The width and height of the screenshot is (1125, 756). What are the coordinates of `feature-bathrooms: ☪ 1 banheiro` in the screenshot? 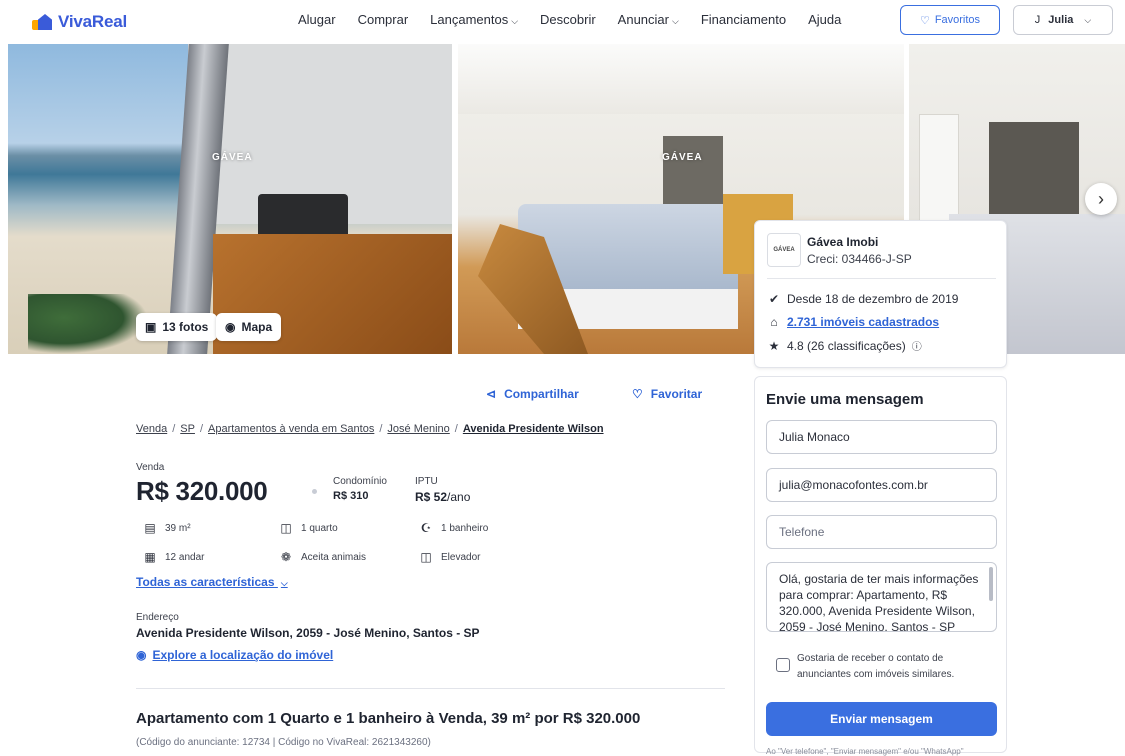 It's located at (453, 528).